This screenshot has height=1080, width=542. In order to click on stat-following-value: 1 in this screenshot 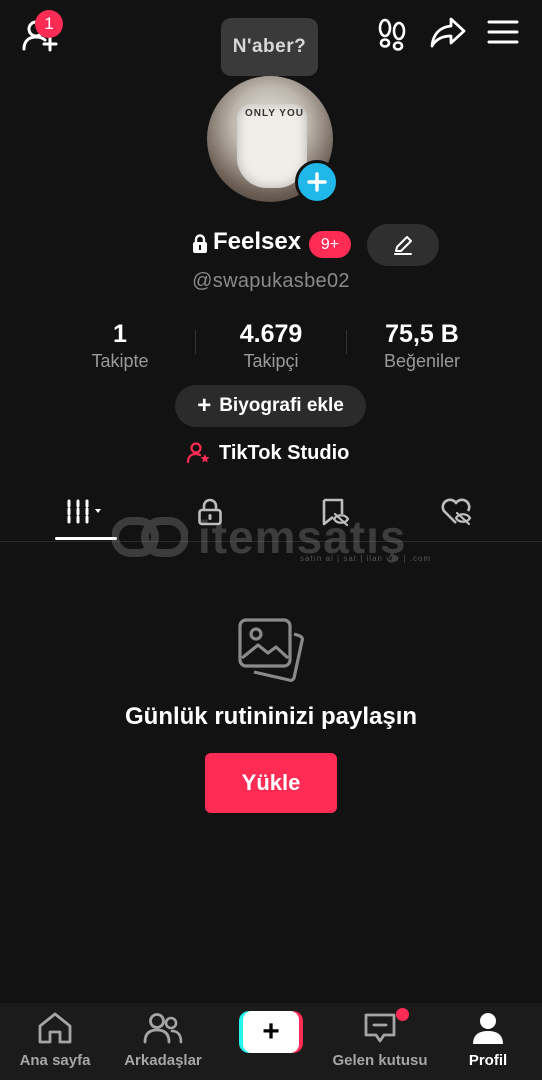, I will do `click(120, 334)`.